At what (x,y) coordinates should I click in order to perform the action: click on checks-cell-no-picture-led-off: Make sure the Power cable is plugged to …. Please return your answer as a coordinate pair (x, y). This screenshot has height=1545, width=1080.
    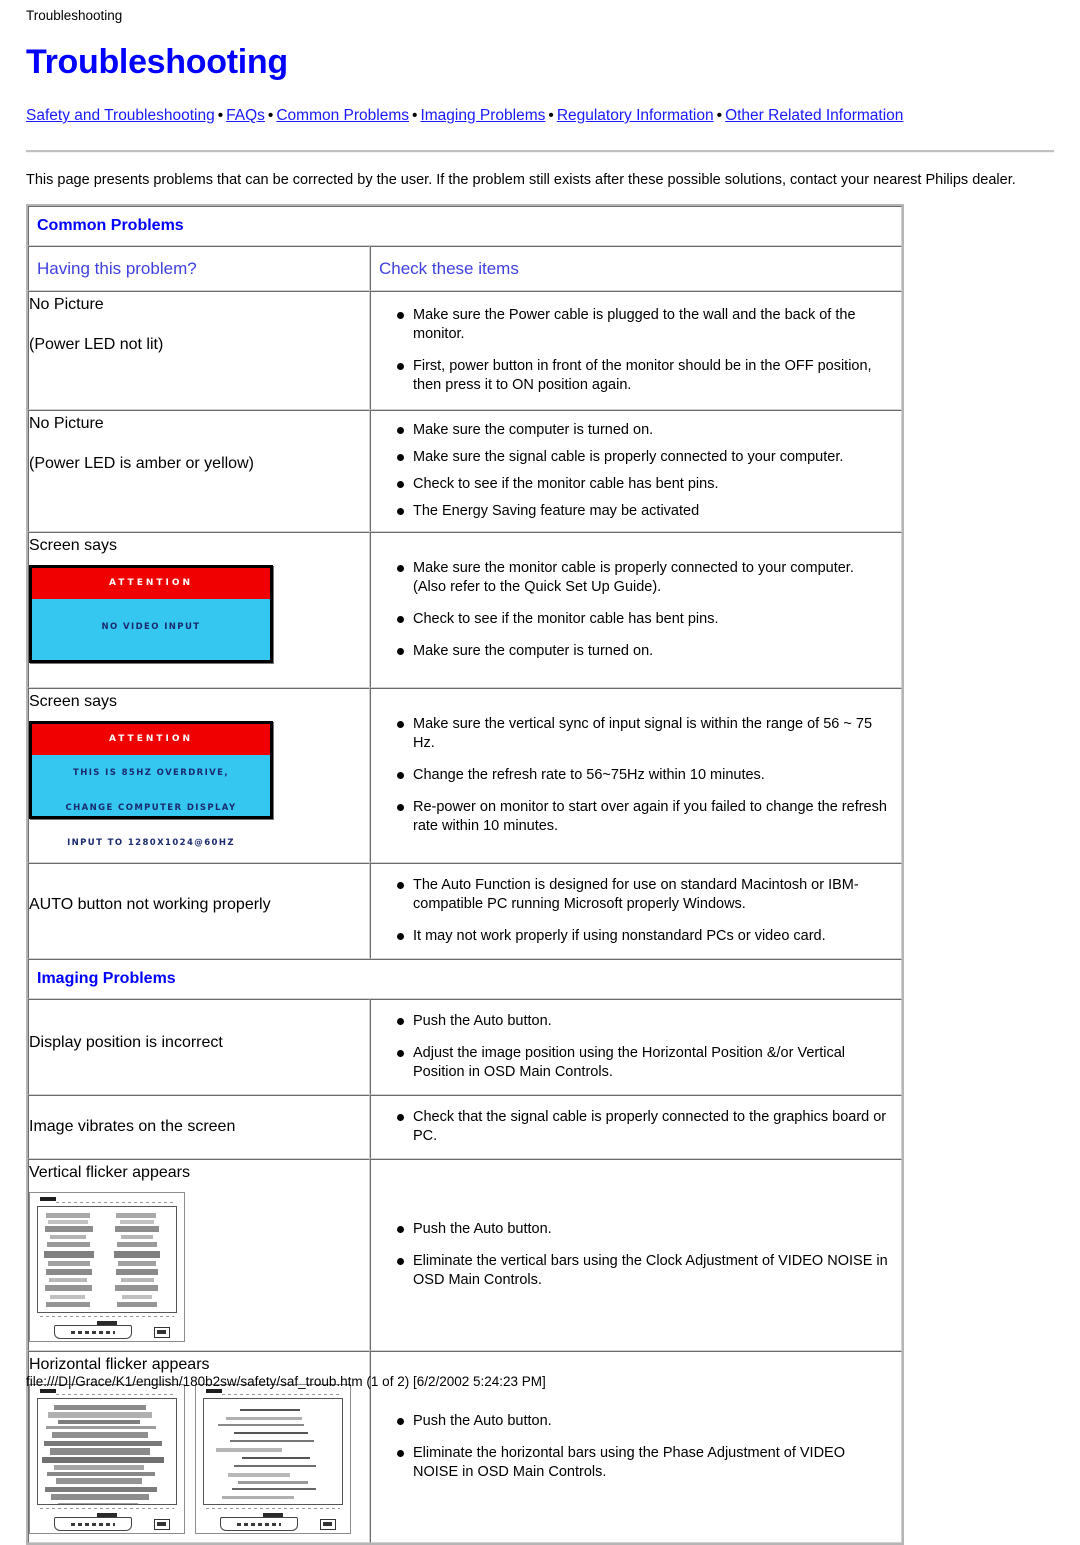
    Looking at the image, I should click on (636, 350).